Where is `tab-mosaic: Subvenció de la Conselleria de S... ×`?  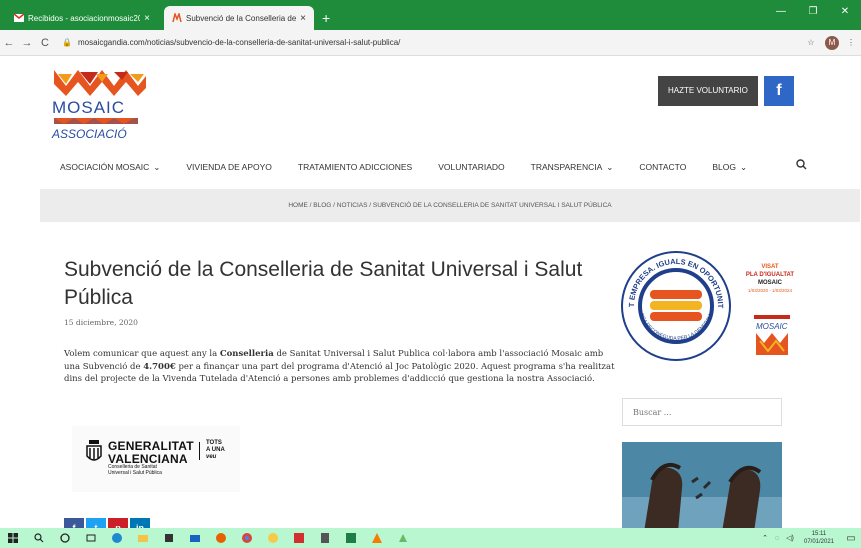
tab-mosaic: Subvenció de la Conselleria de S... × is located at coordinates (239, 18).